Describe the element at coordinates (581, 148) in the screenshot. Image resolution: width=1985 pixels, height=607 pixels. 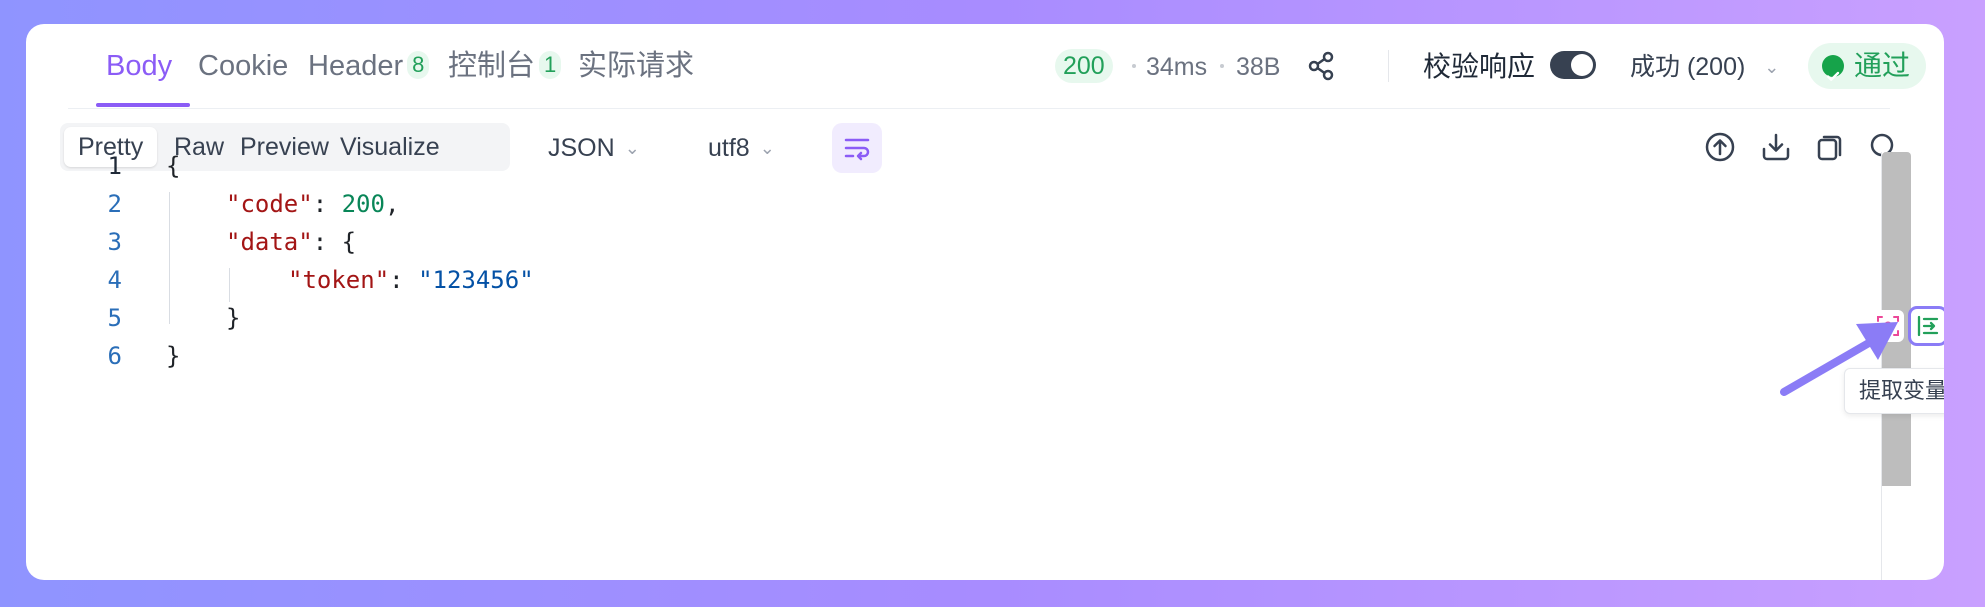
I see `format-select-value: JSON` at that location.